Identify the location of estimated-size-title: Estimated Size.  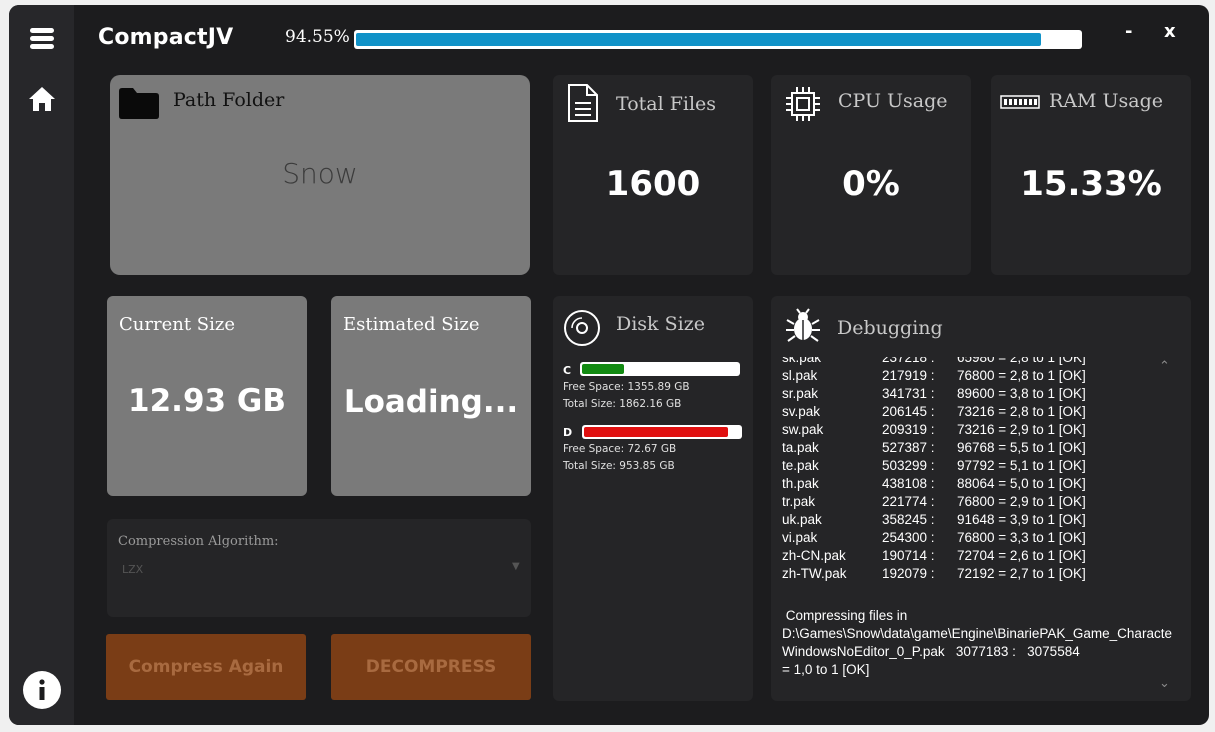
(411, 324).